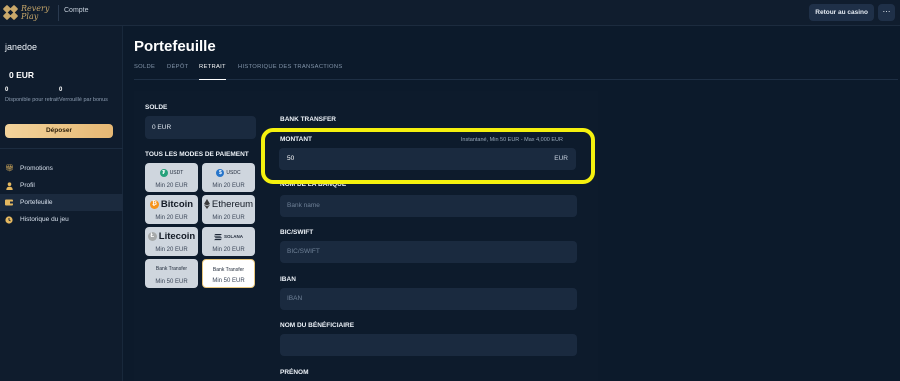  I want to click on method-ethereum: Ethereum Min 20 EUR, so click(228, 209).